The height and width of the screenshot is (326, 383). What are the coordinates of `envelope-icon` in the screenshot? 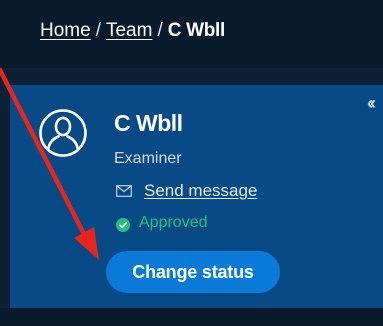 It's located at (124, 191).